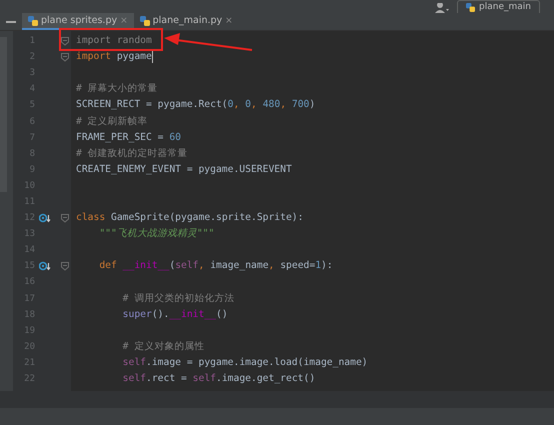 This screenshot has height=425, width=554. What do you see at coordinates (163, 346) in the screenshot?
I see `code-line: # 定义对象的属性` at bounding box center [163, 346].